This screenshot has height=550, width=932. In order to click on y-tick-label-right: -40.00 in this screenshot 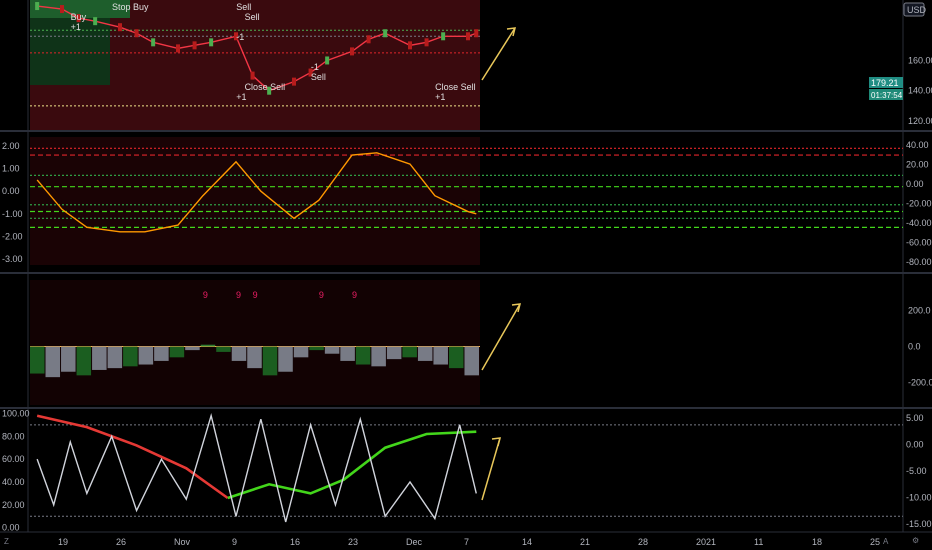, I will do `click(919, 223)`.